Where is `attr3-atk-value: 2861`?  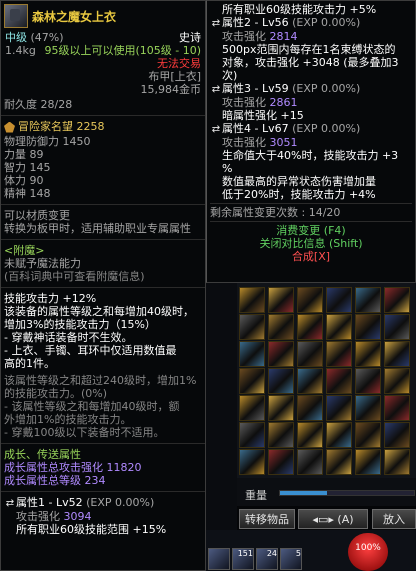 attr3-atk-value: 2861 is located at coordinates (283, 102).